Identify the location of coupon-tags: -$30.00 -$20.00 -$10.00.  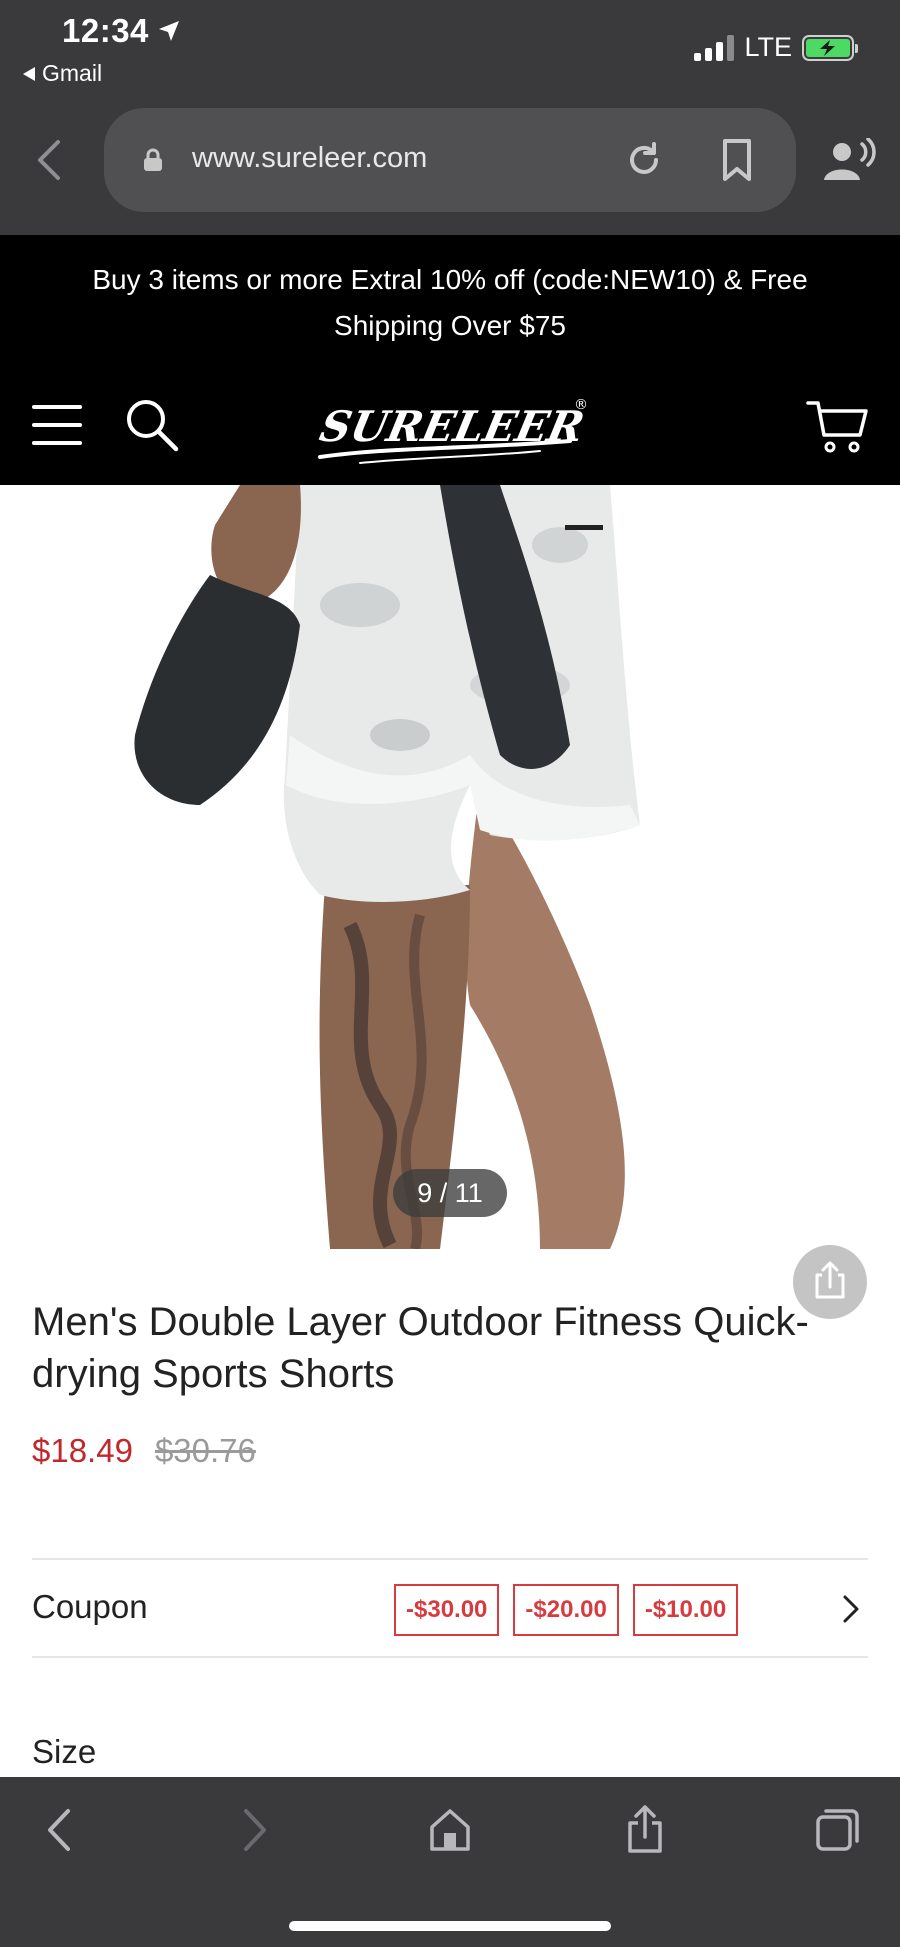
(566, 1610).